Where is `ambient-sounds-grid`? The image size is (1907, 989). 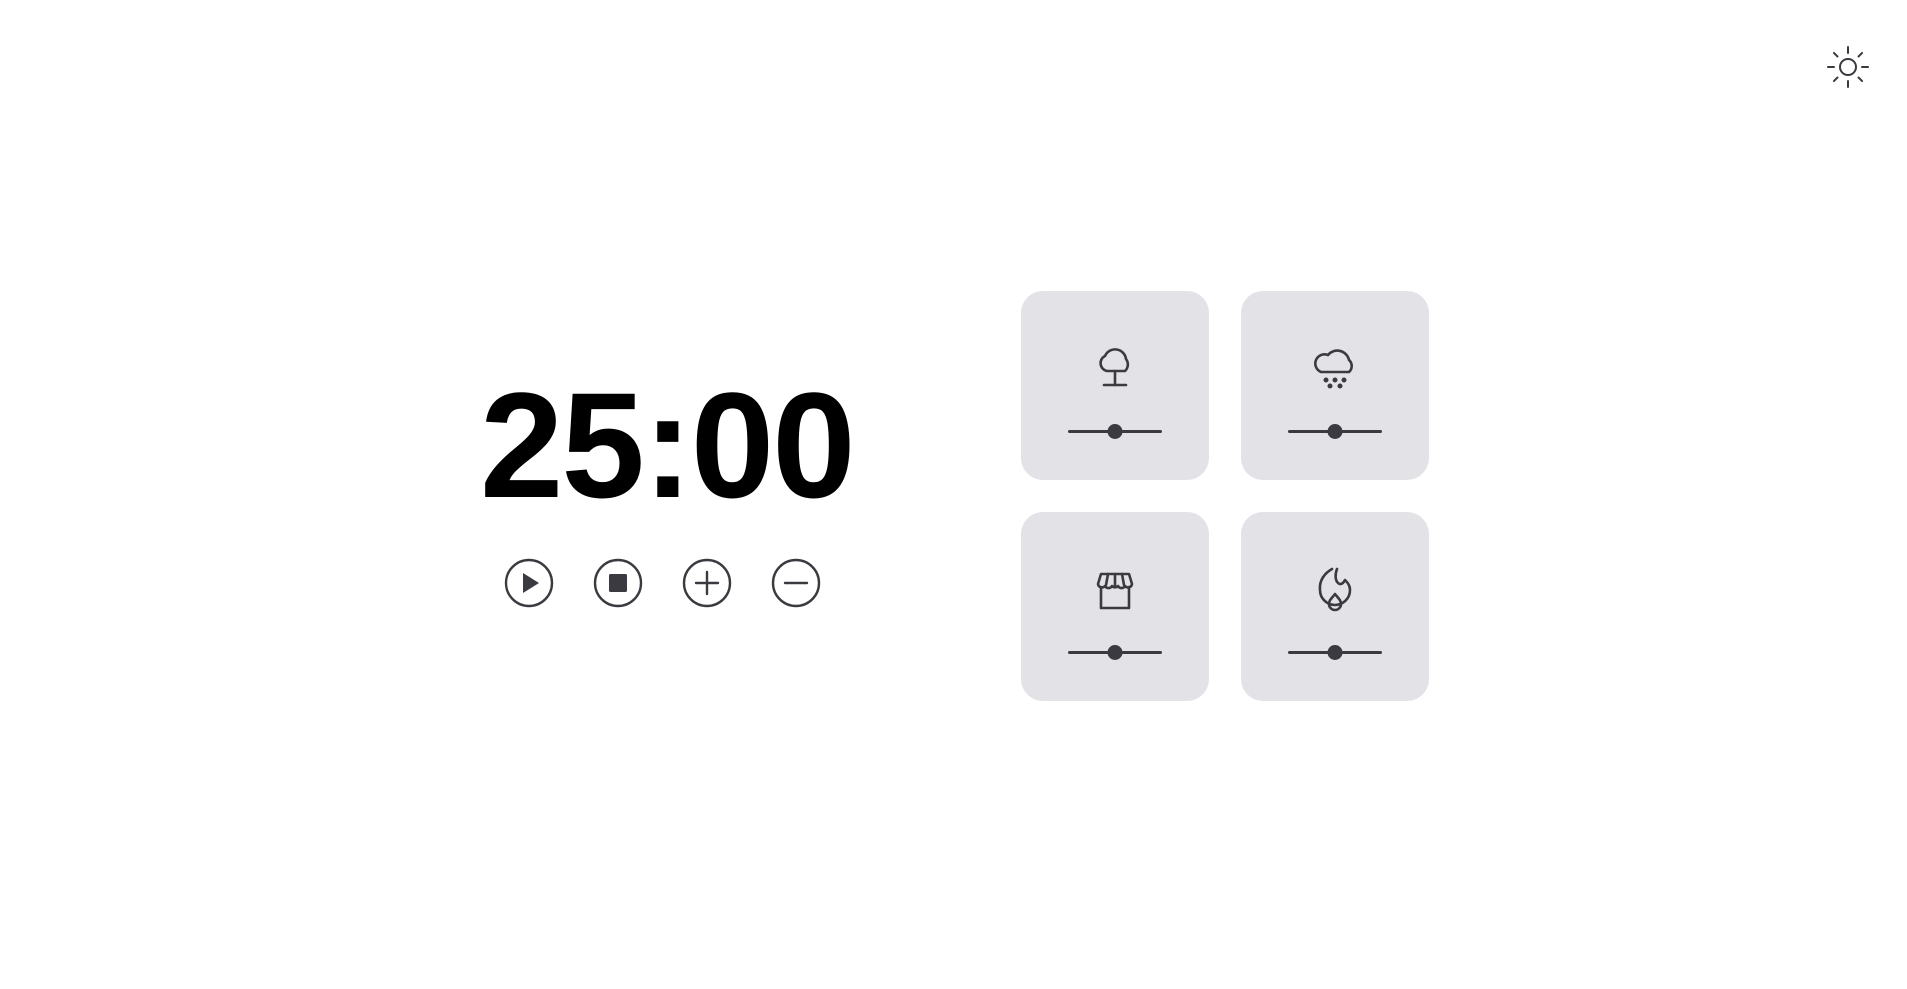
ambient-sounds-grid is located at coordinates (1225, 496).